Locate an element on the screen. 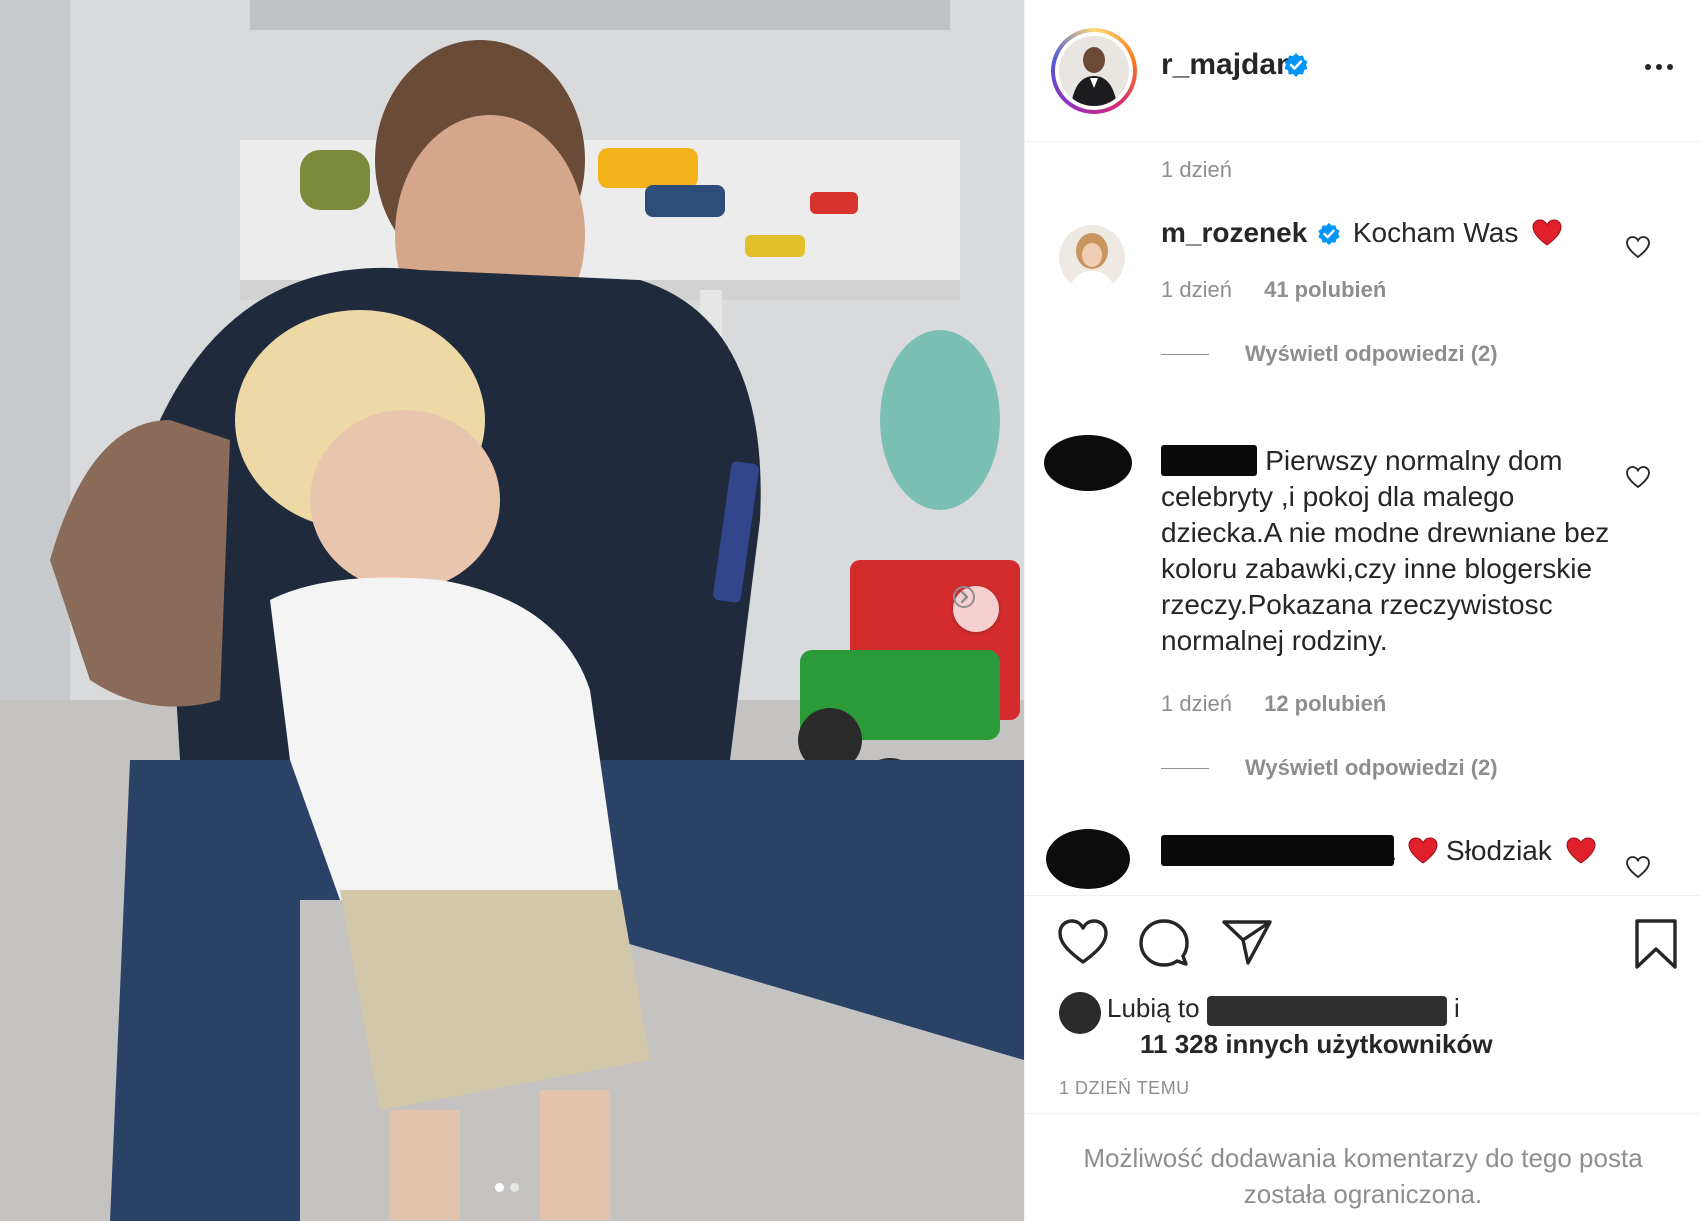 The height and width of the screenshot is (1221, 1700). comment-likes: 41 polubień is located at coordinates (1325, 289).